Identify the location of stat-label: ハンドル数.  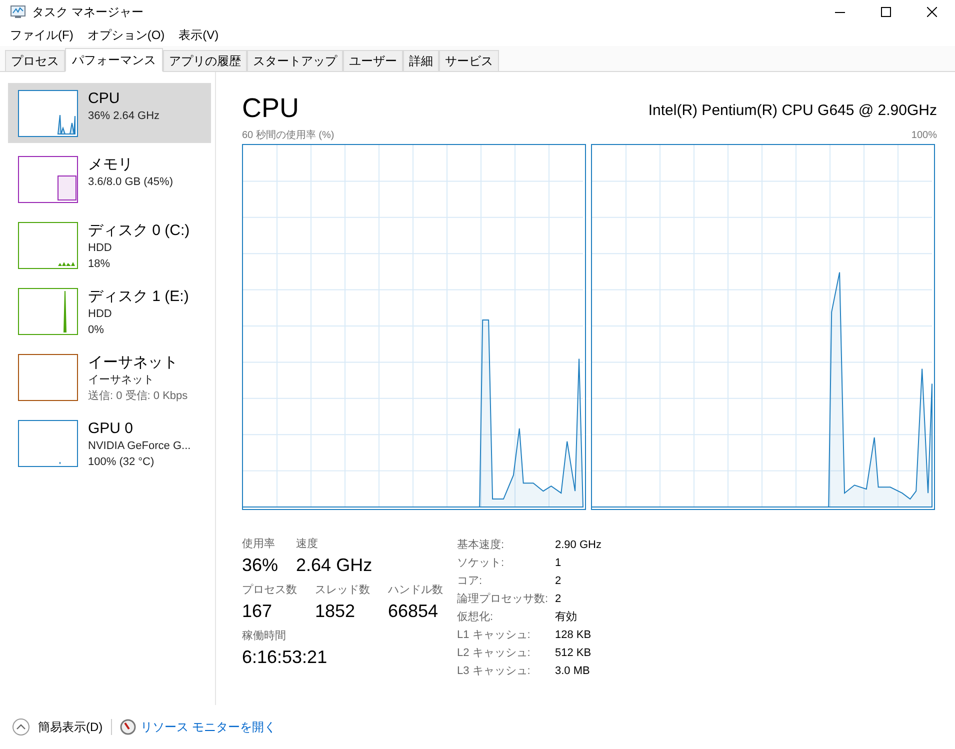
(415, 590).